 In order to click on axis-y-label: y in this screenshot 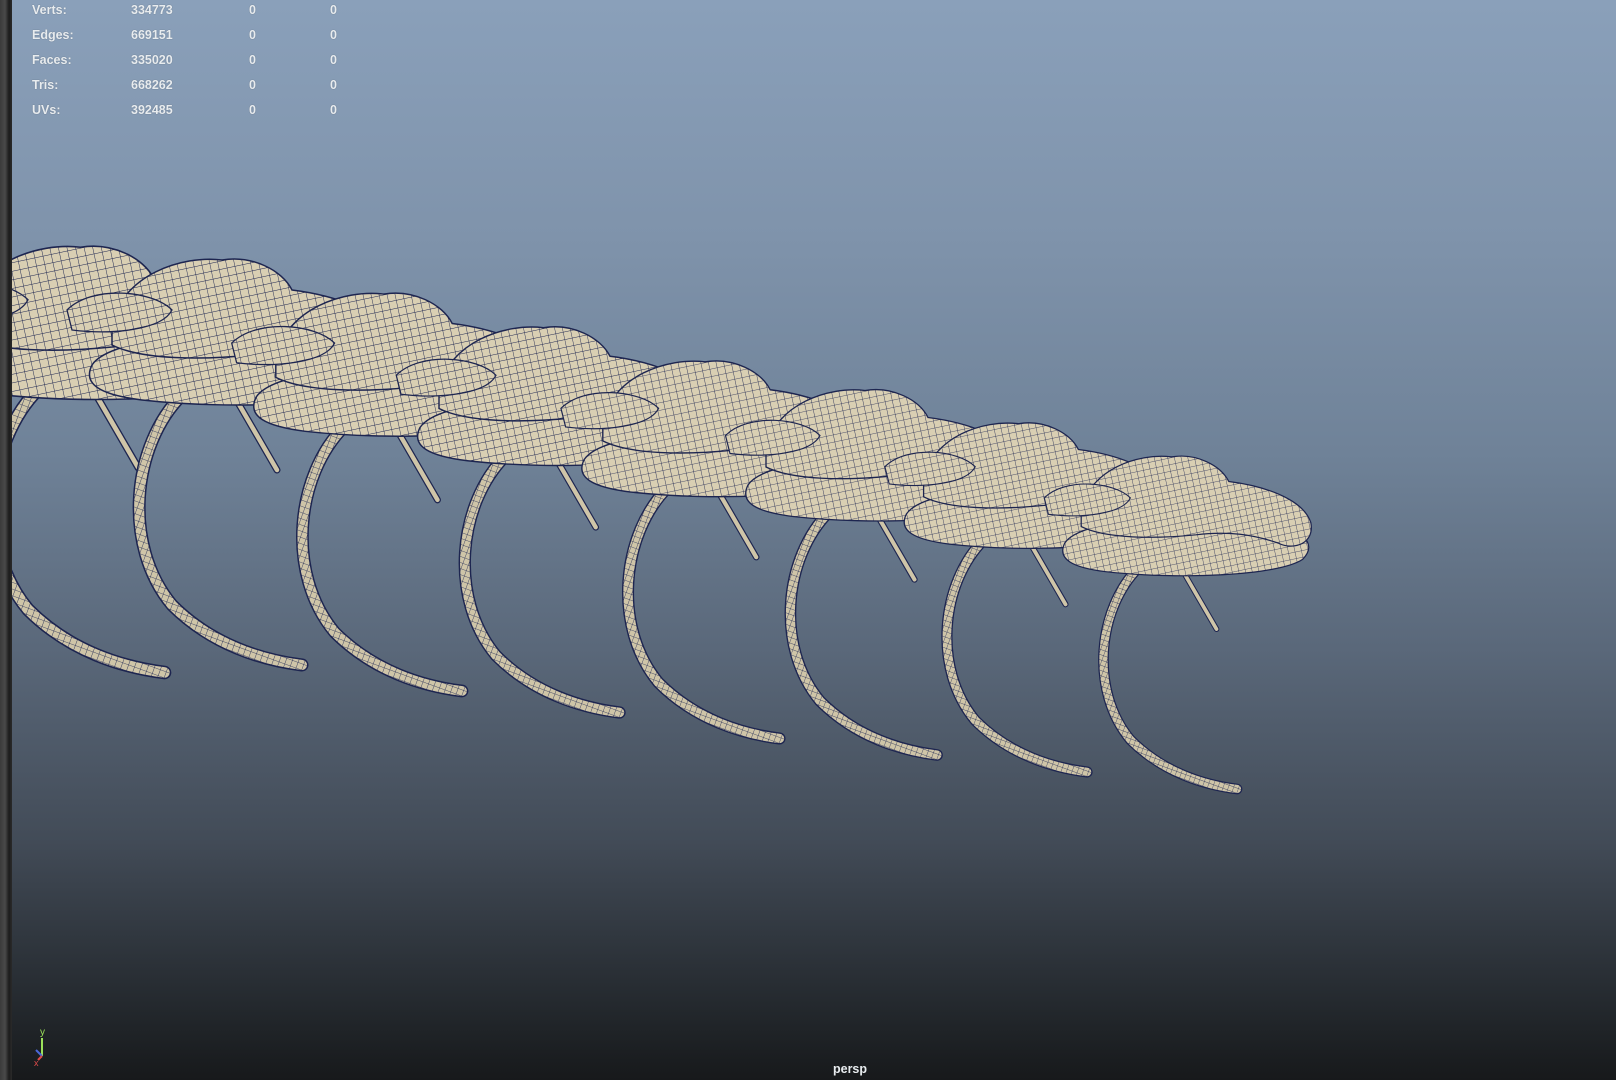, I will do `click(42, 1032)`.